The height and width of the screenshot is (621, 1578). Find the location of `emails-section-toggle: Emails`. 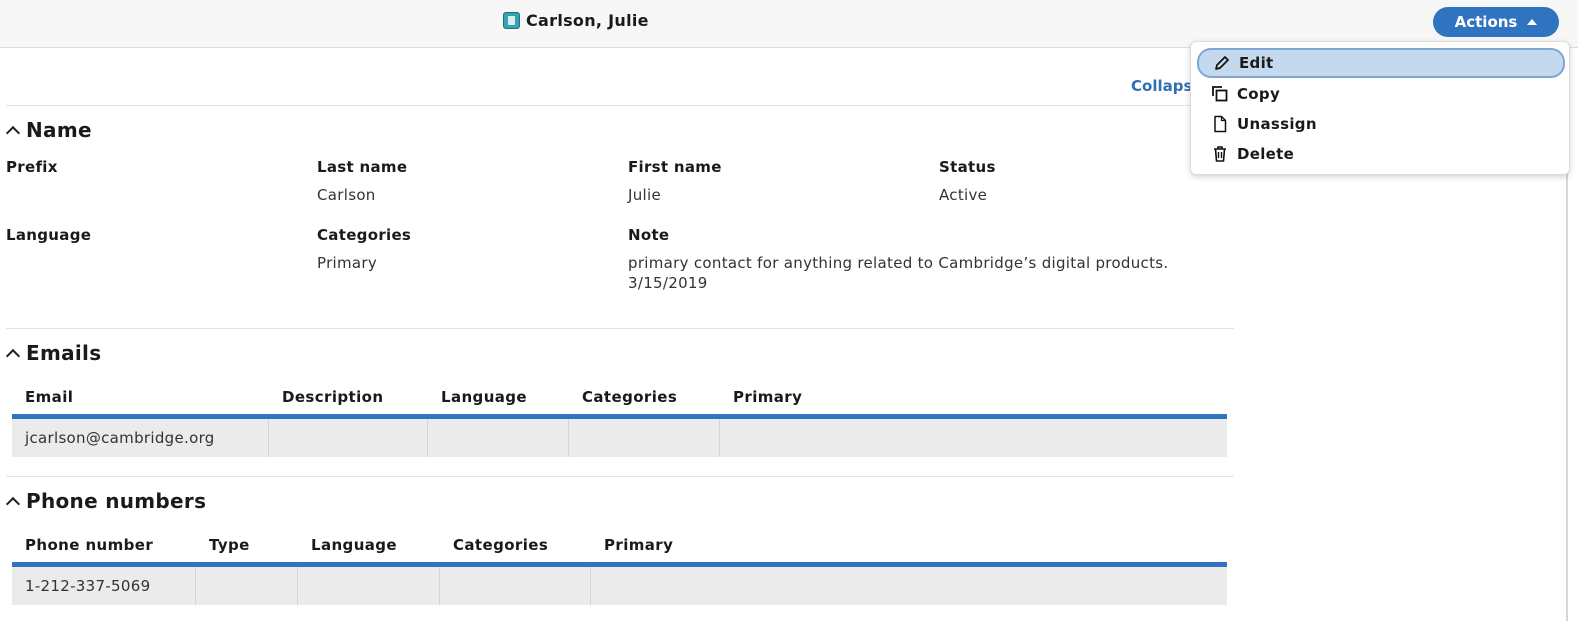

emails-section-toggle: Emails is located at coordinates (53, 353).